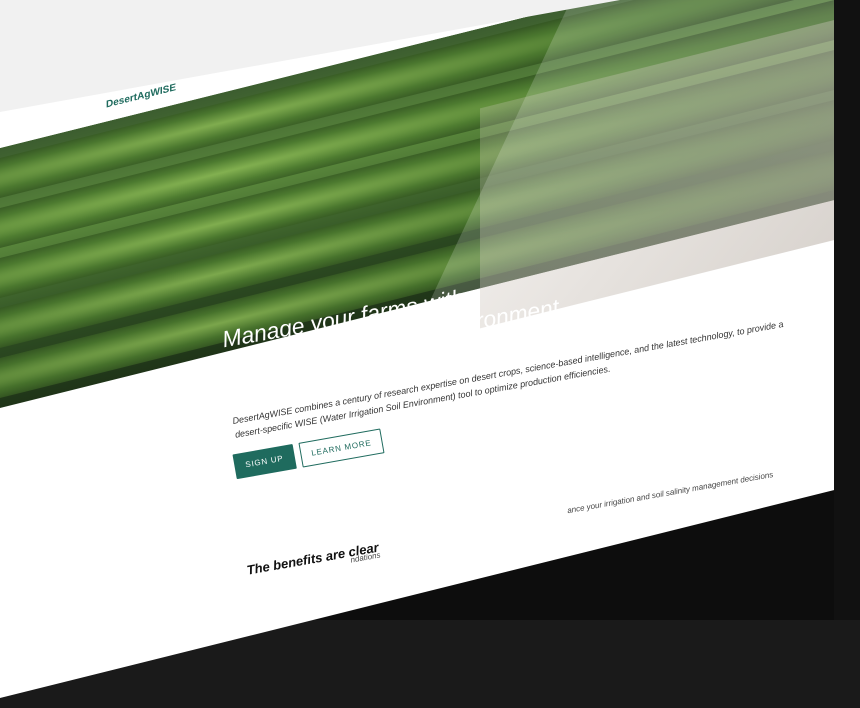 The image size is (860, 708). I want to click on sign-up-button: SIGN UP, so click(264, 462).